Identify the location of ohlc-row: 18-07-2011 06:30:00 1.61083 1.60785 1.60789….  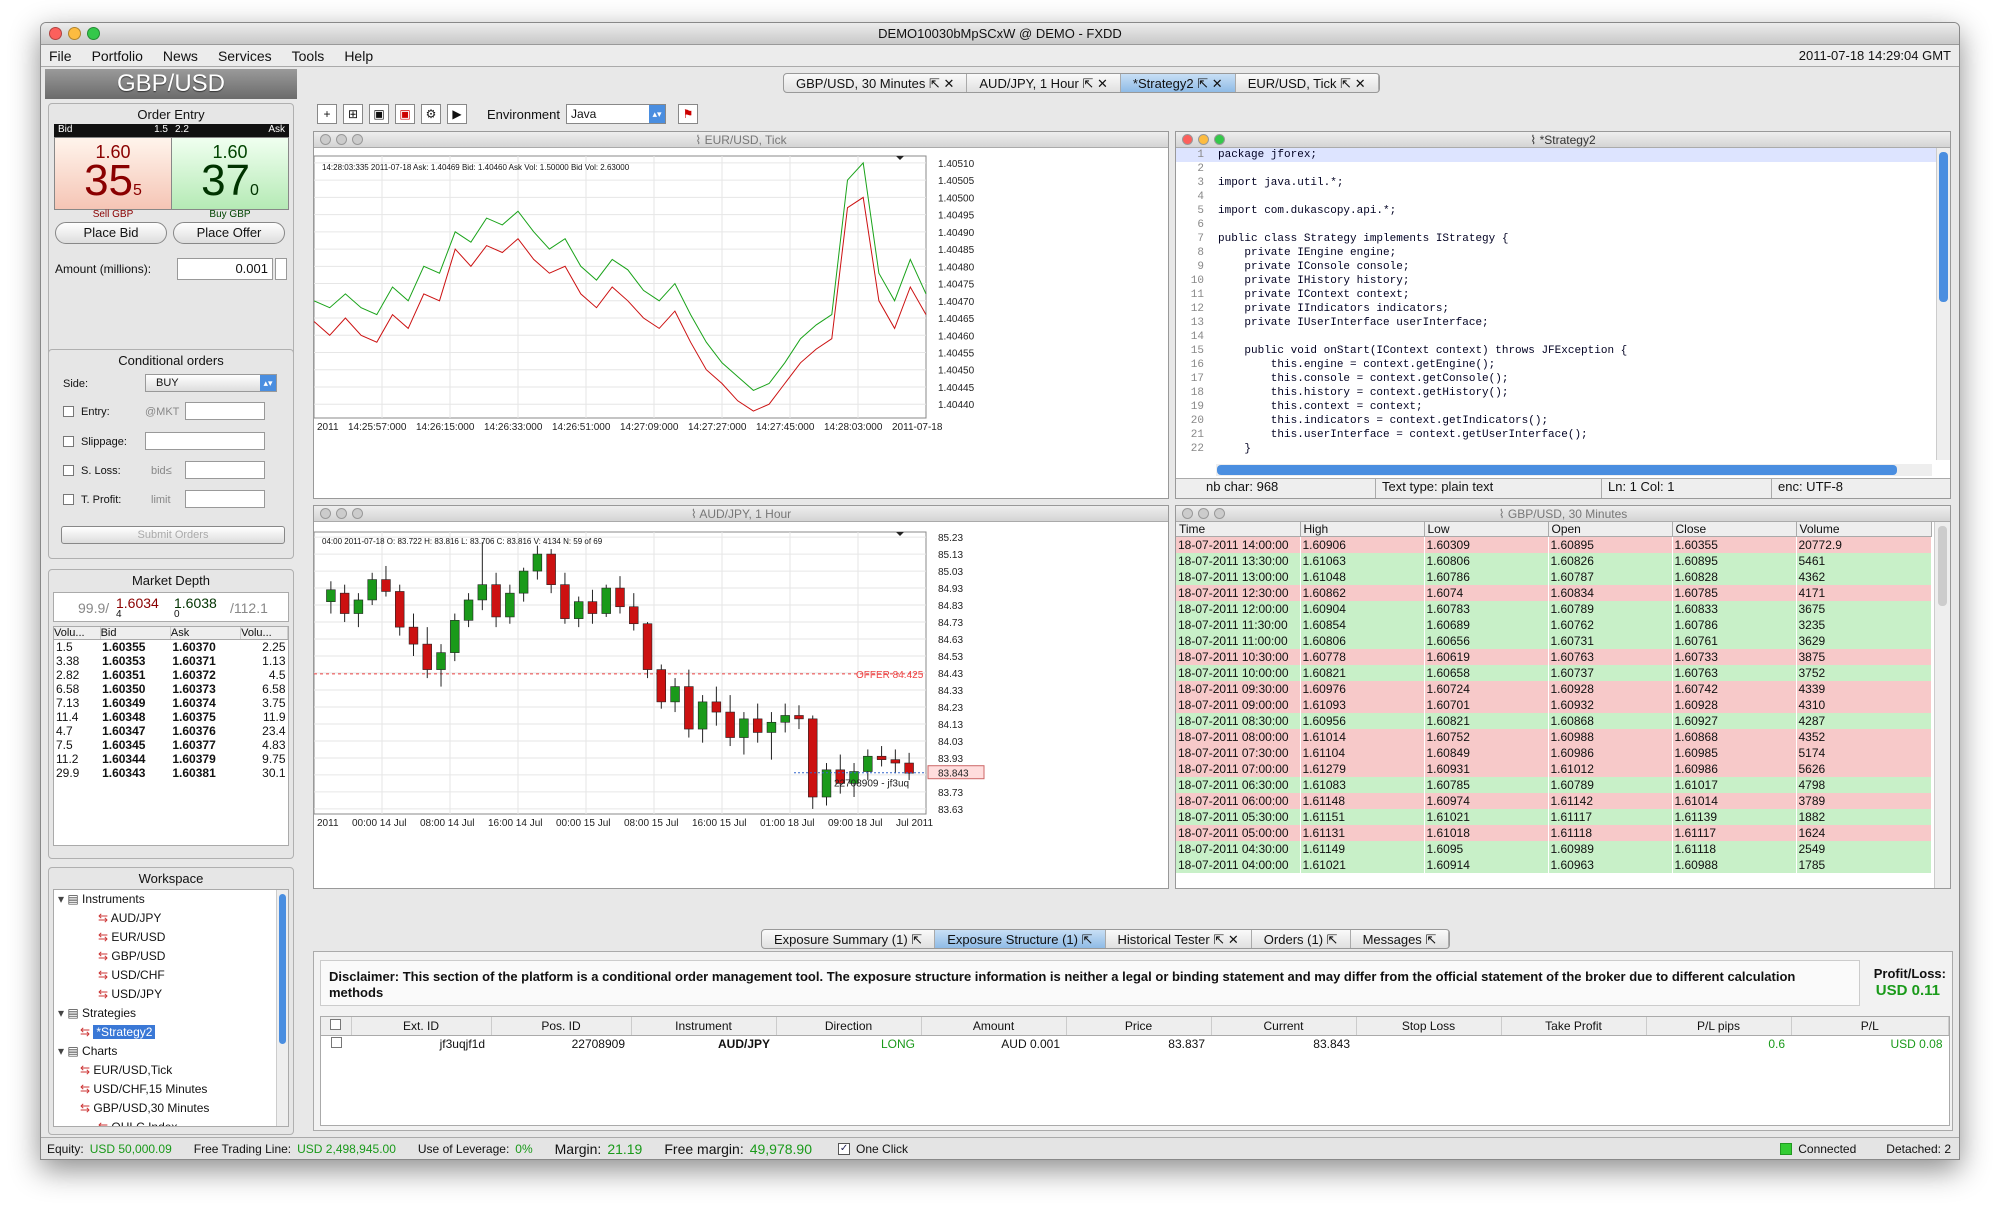
(1554, 784).